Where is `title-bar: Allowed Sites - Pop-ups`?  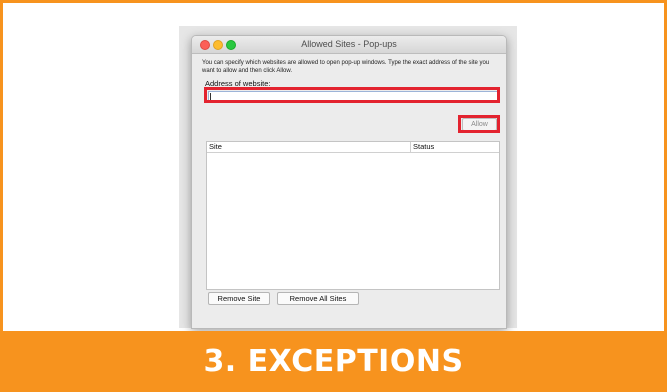 title-bar: Allowed Sites - Pop-ups is located at coordinates (349, 45).